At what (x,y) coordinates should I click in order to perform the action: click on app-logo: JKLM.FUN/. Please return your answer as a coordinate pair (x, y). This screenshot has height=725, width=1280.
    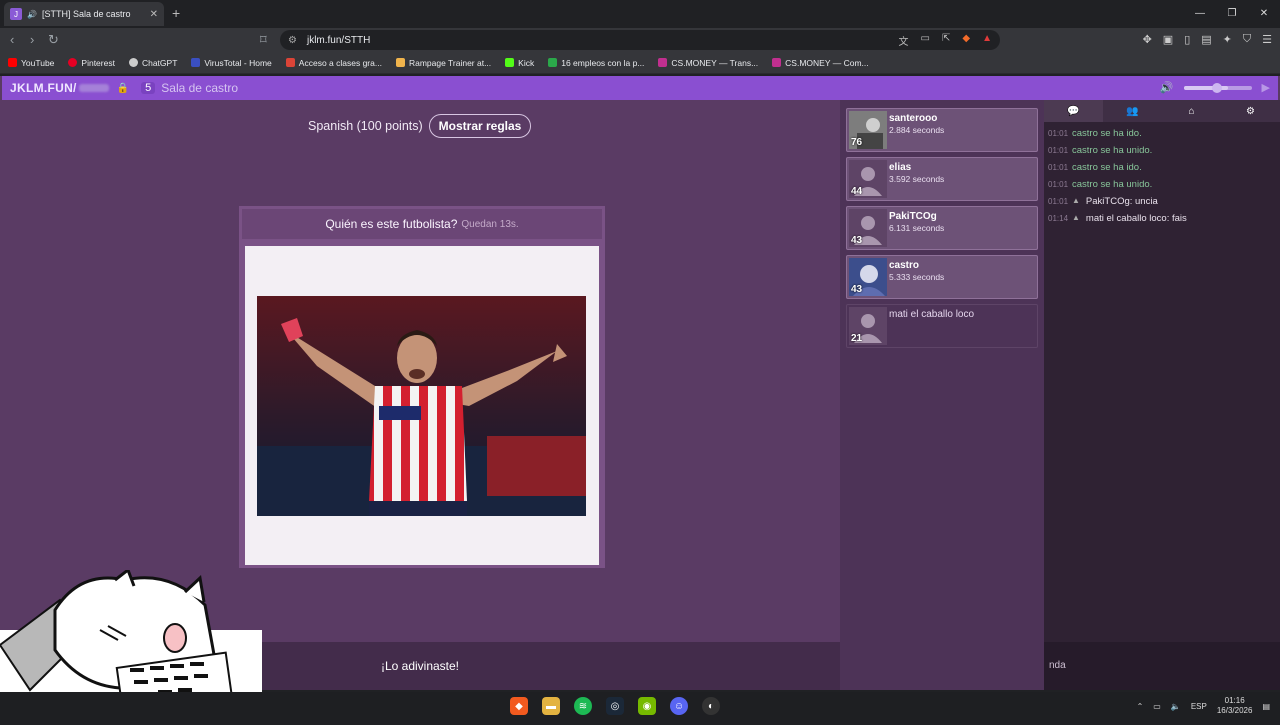
    Looking at the image, I should click on (43, 88).